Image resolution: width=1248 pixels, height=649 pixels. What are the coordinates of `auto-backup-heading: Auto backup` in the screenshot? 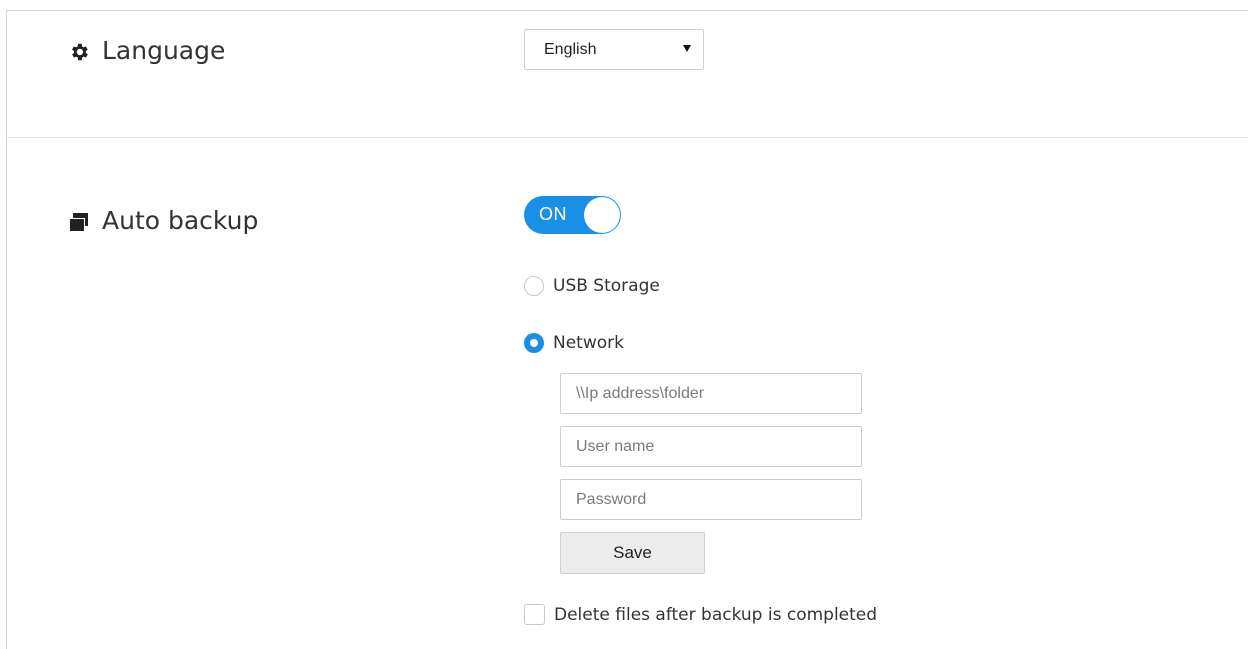 It's located at (163, 220).